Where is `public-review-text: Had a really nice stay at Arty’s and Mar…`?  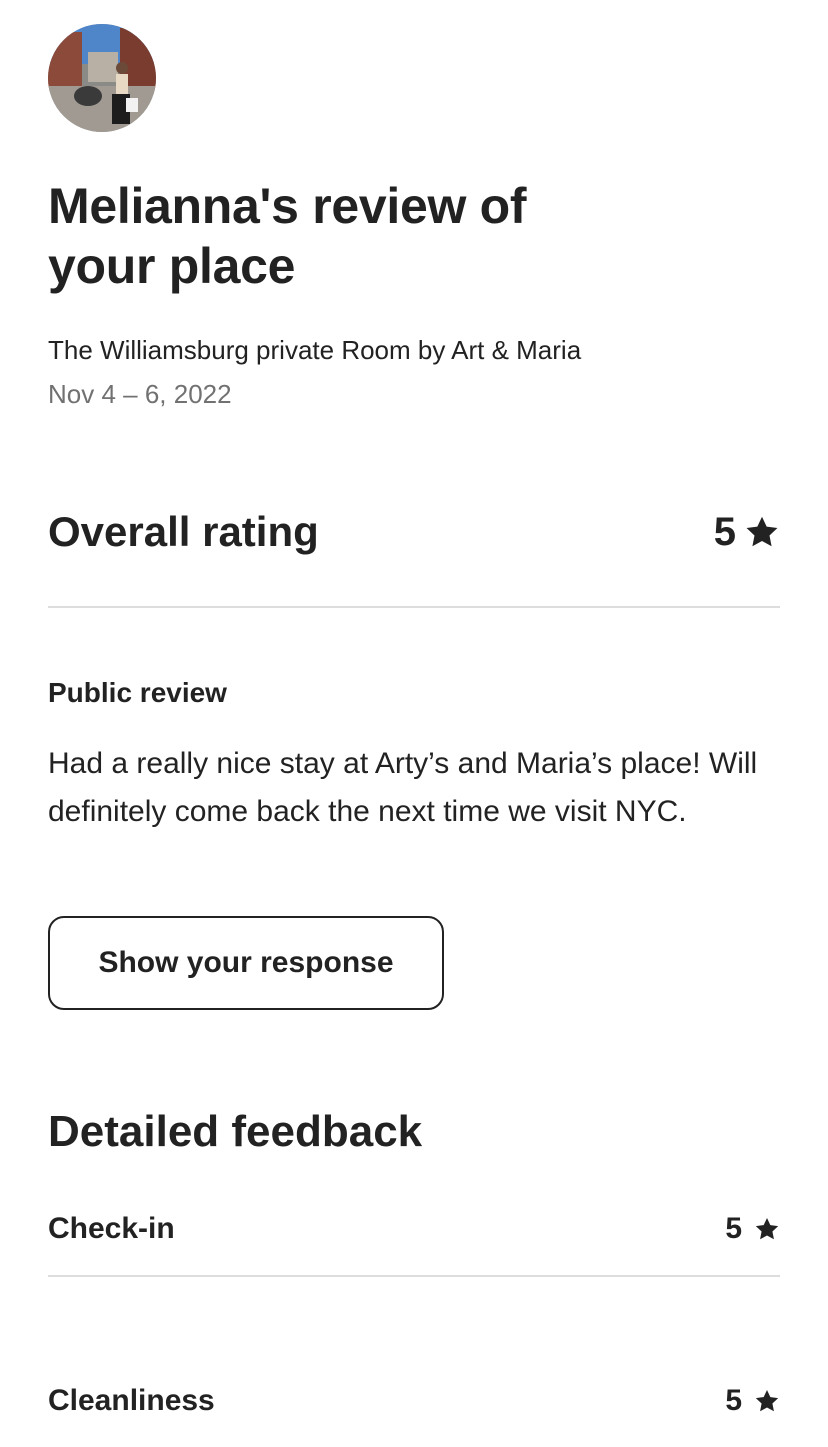 public-review-text: Had a really nice stay at Arty’s and Mar… is located at coordinates (403, 787).